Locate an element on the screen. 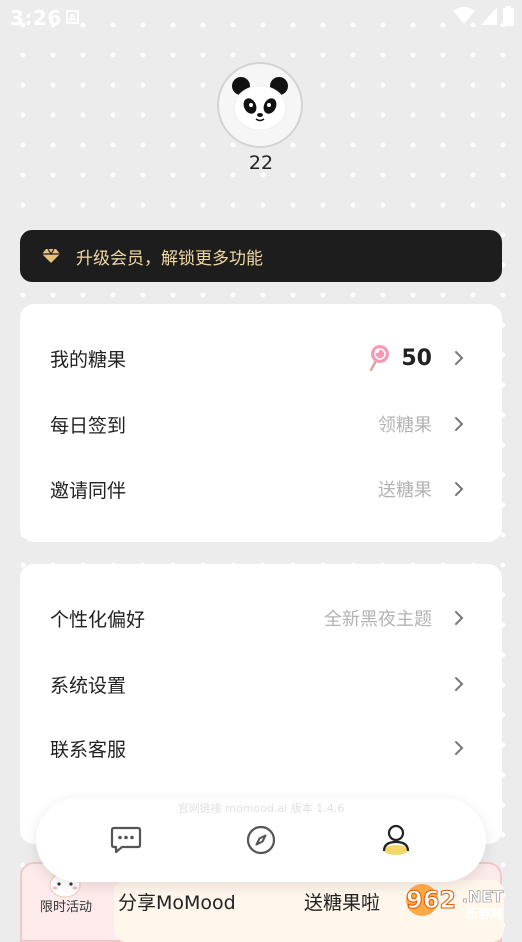 The width and height of the screenshot is (522, 942). watermark-main: 962 is located at coordinates (431, 900).